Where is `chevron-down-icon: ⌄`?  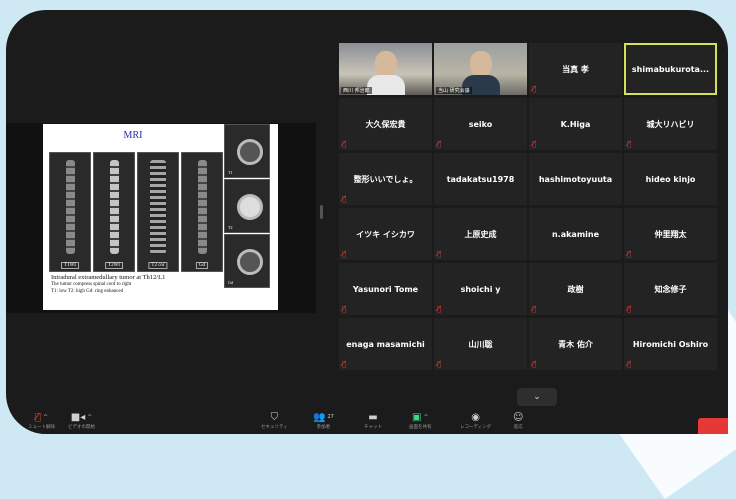
chevron-down-icon: ⌄ is located at coordinates (537, 397).